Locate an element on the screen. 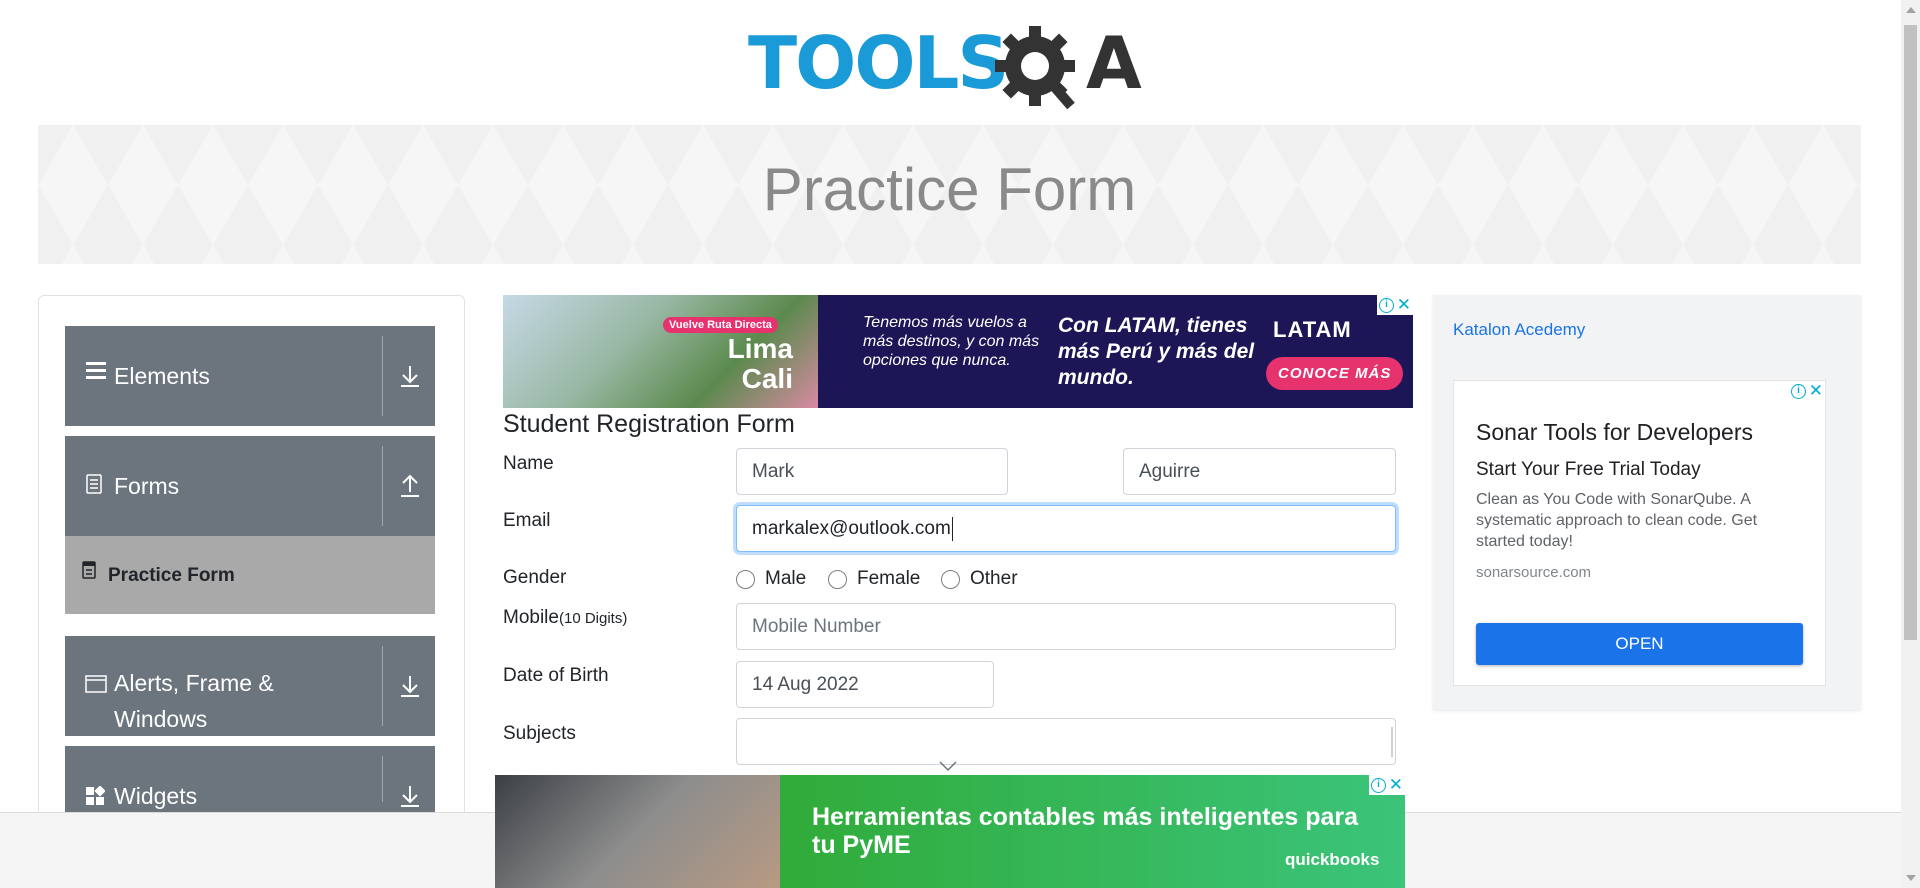  quickbooks-logo: quickbooks is located at coordinates (1332, 859).